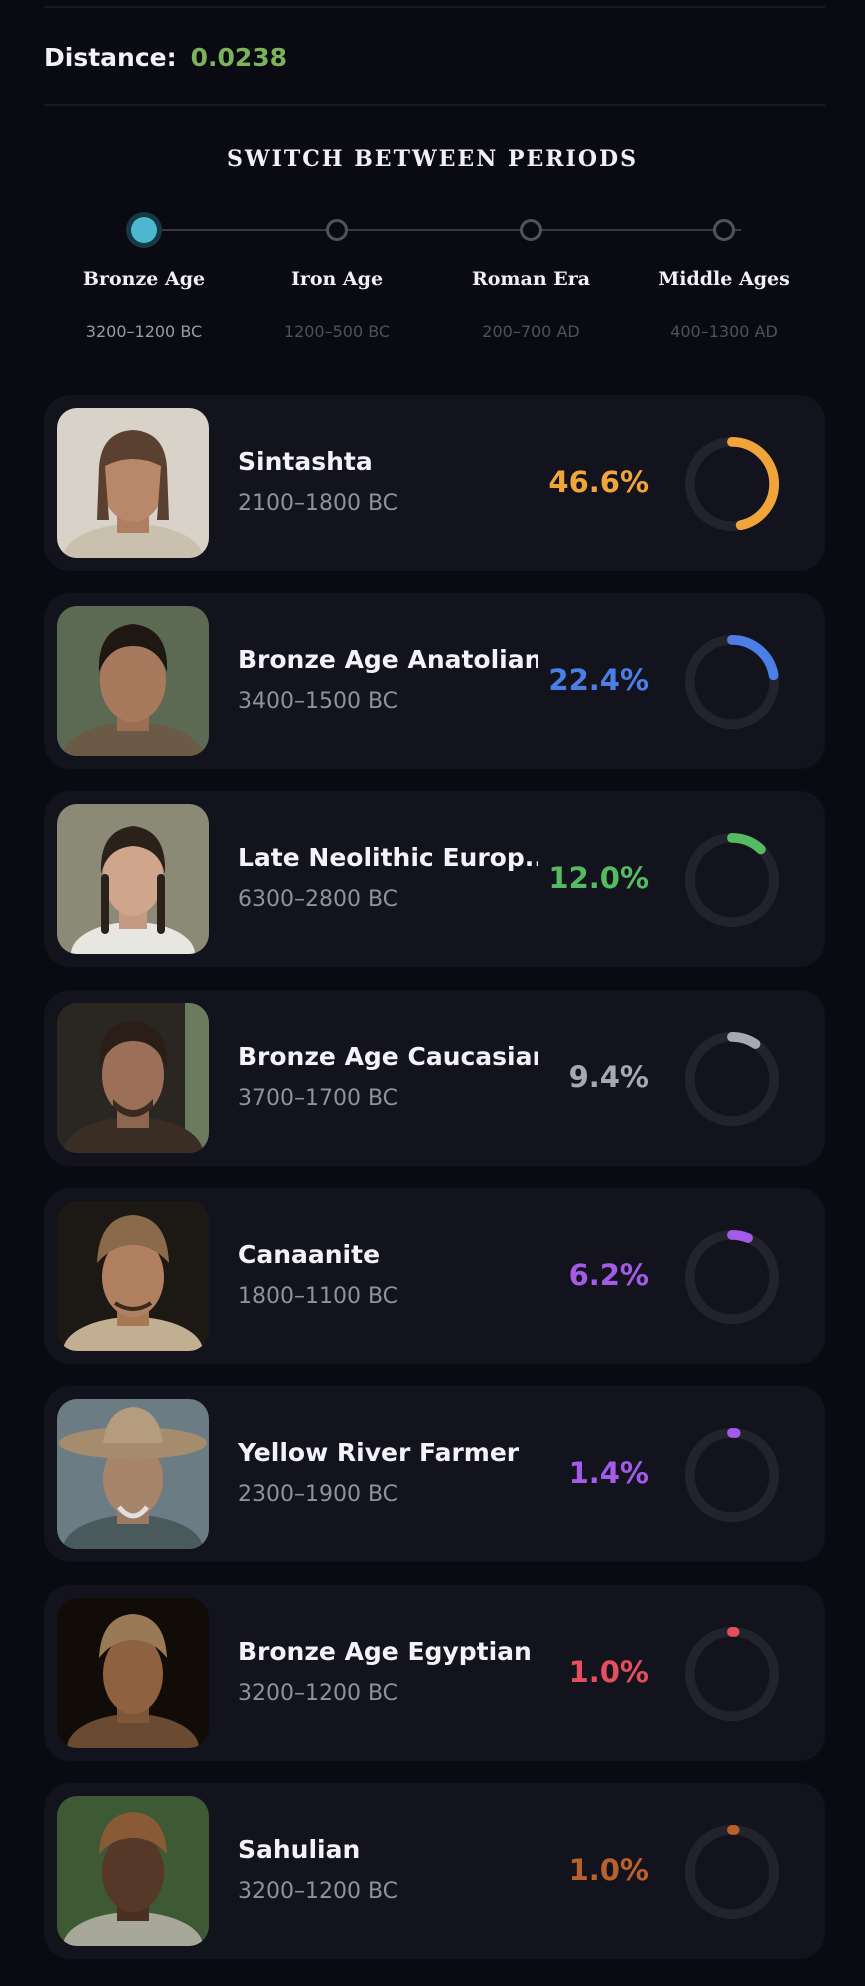  Describe the element at coordinates (434, 1474) in the screenshot. I see `population-card-yellow-river-farmer: Yellow River Farmer 2300–1900 BC 1.4%` at that location.